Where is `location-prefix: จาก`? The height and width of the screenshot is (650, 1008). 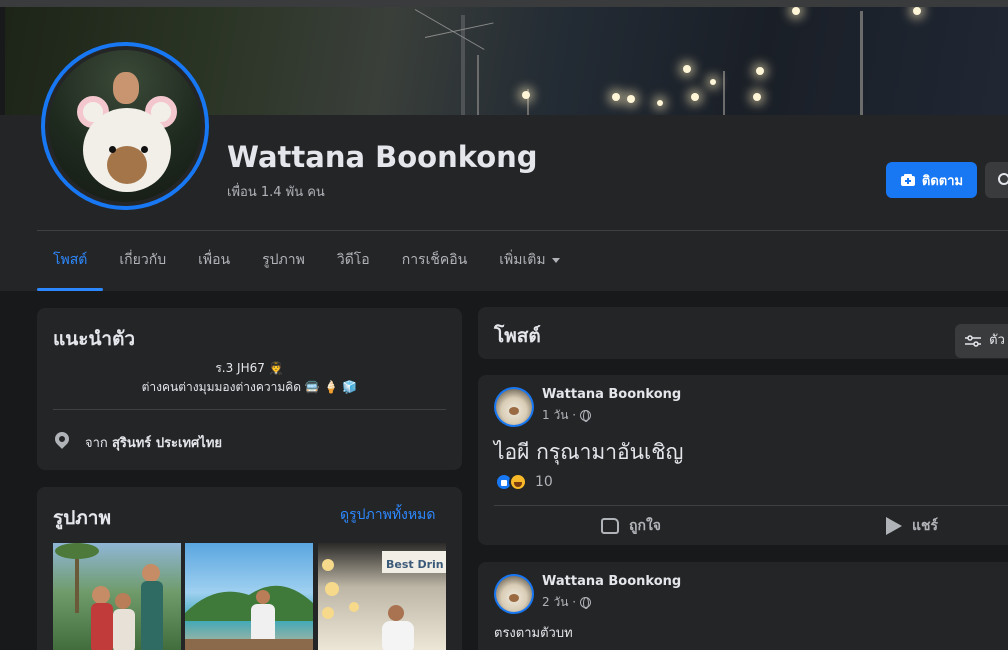 location-prefix: จาก is located at coordinates (96, 443).